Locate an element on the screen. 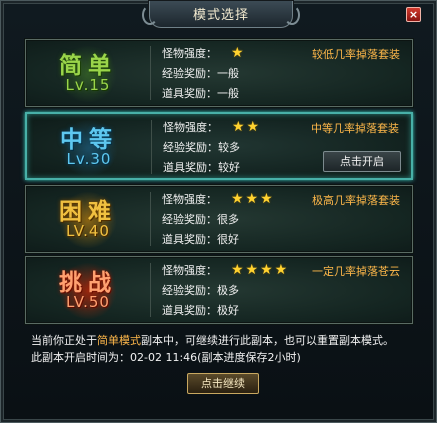 This screenshot has height=423, width=437. open-mode-button: 点击开启 is located at coordinates (362, 161).